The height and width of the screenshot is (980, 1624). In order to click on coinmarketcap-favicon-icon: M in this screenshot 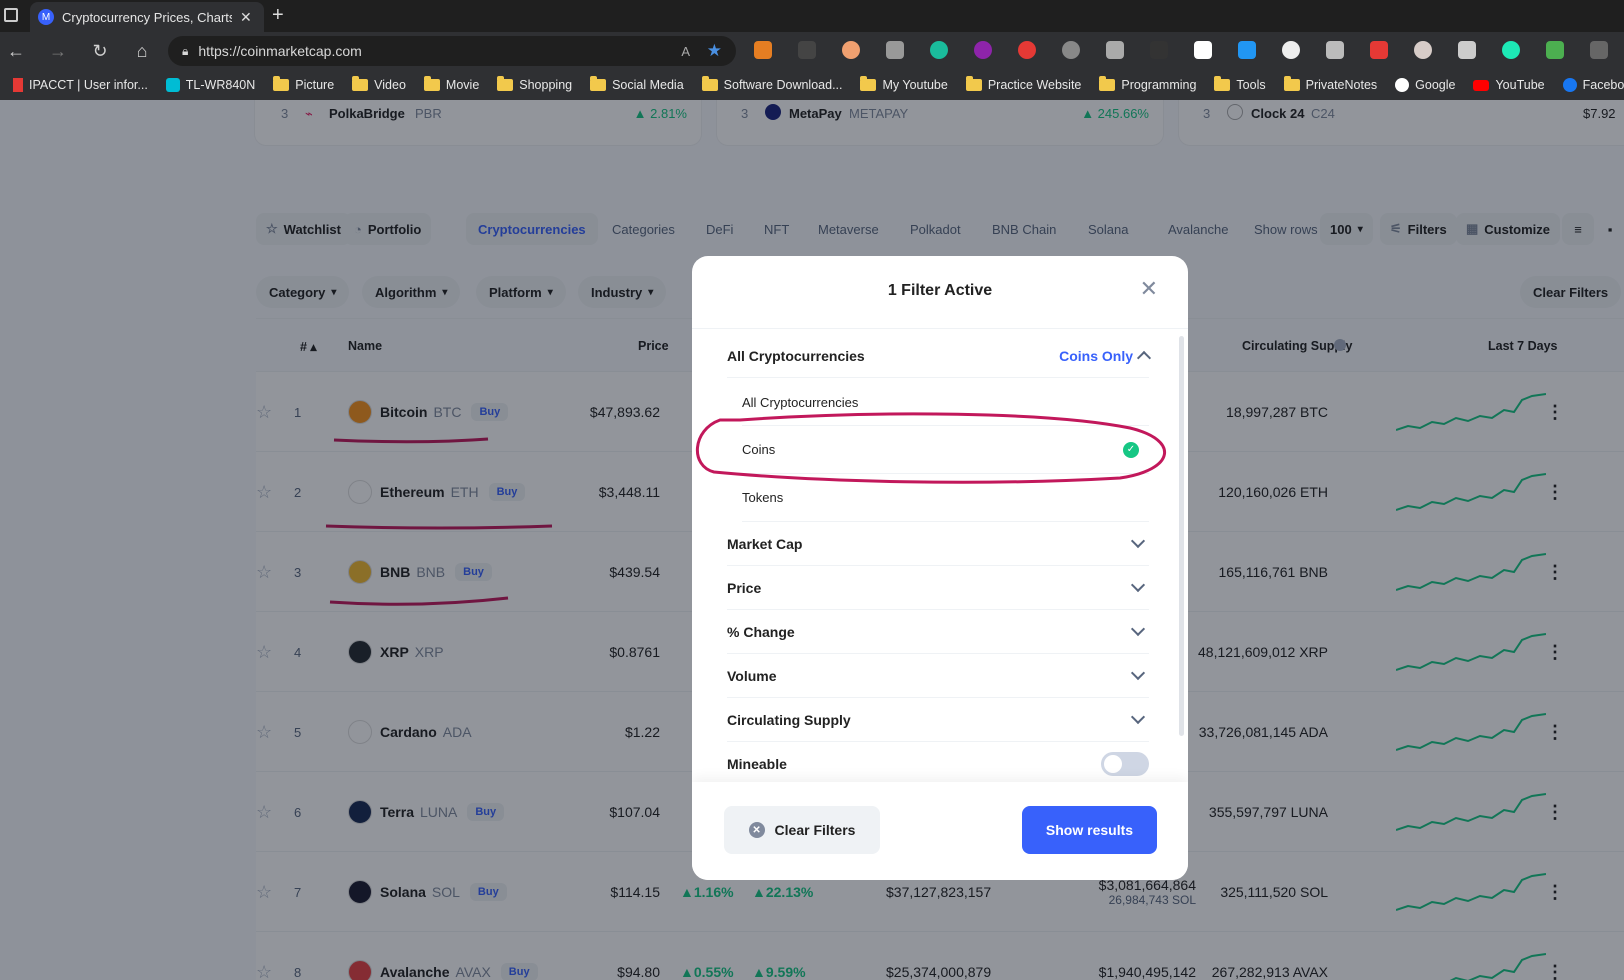, I will do `click(46, 17)`.